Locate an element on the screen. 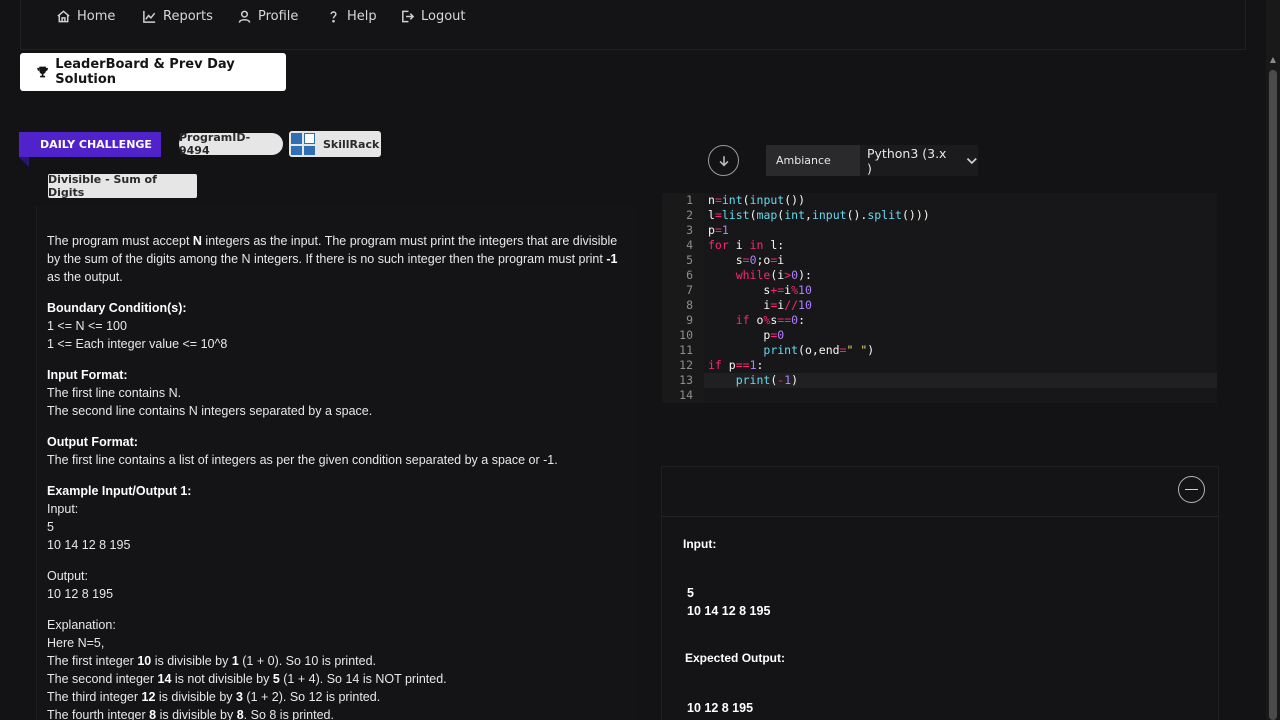  line-number: 3 is located at coordinates (689, 230).